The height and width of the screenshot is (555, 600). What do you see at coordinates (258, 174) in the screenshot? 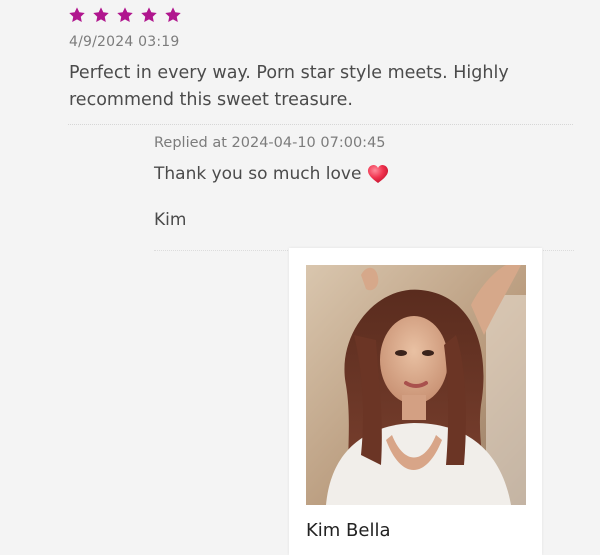
I see `reply-text: Thank you so much love` at bounding box center [258, 174].